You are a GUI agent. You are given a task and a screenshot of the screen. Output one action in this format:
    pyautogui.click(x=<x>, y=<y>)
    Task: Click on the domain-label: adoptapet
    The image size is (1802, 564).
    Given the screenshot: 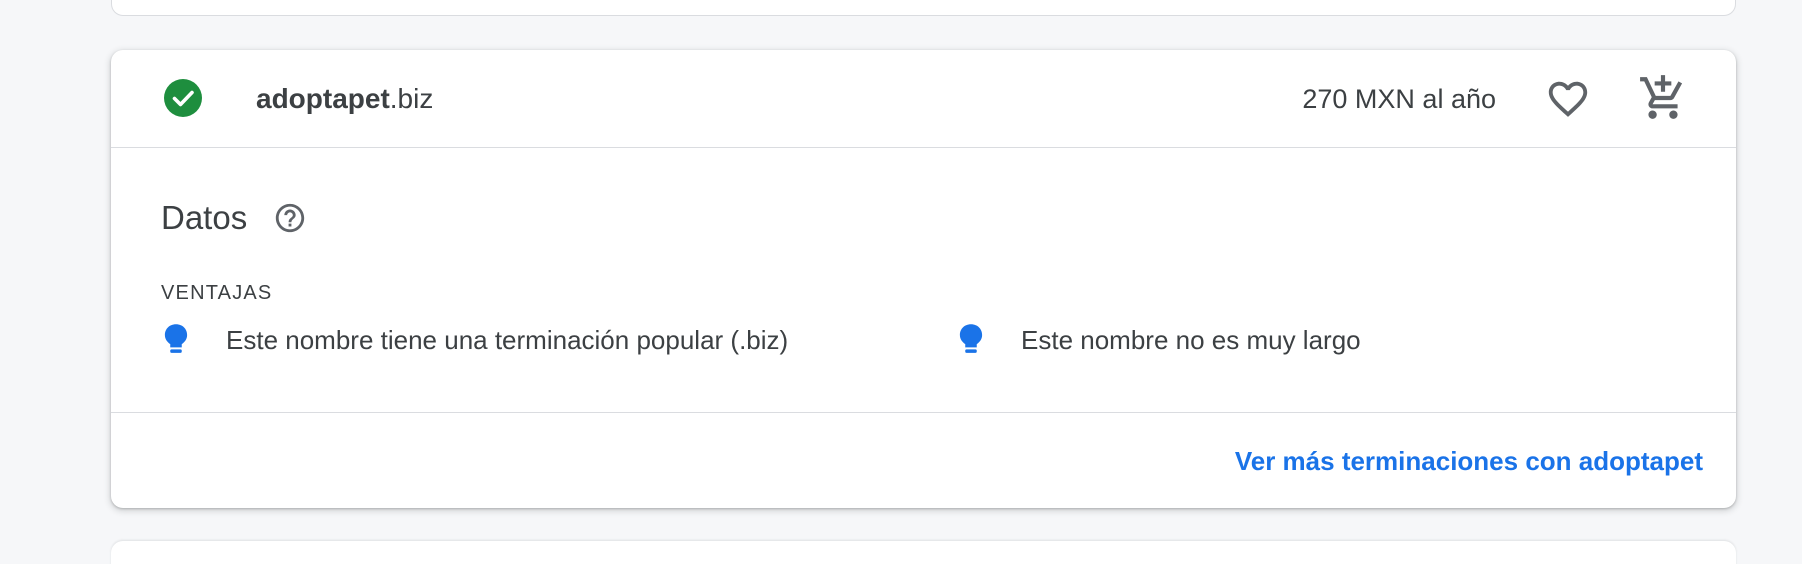 What is the action you would take?
    pyautogui.click(x=323, y=98)
    